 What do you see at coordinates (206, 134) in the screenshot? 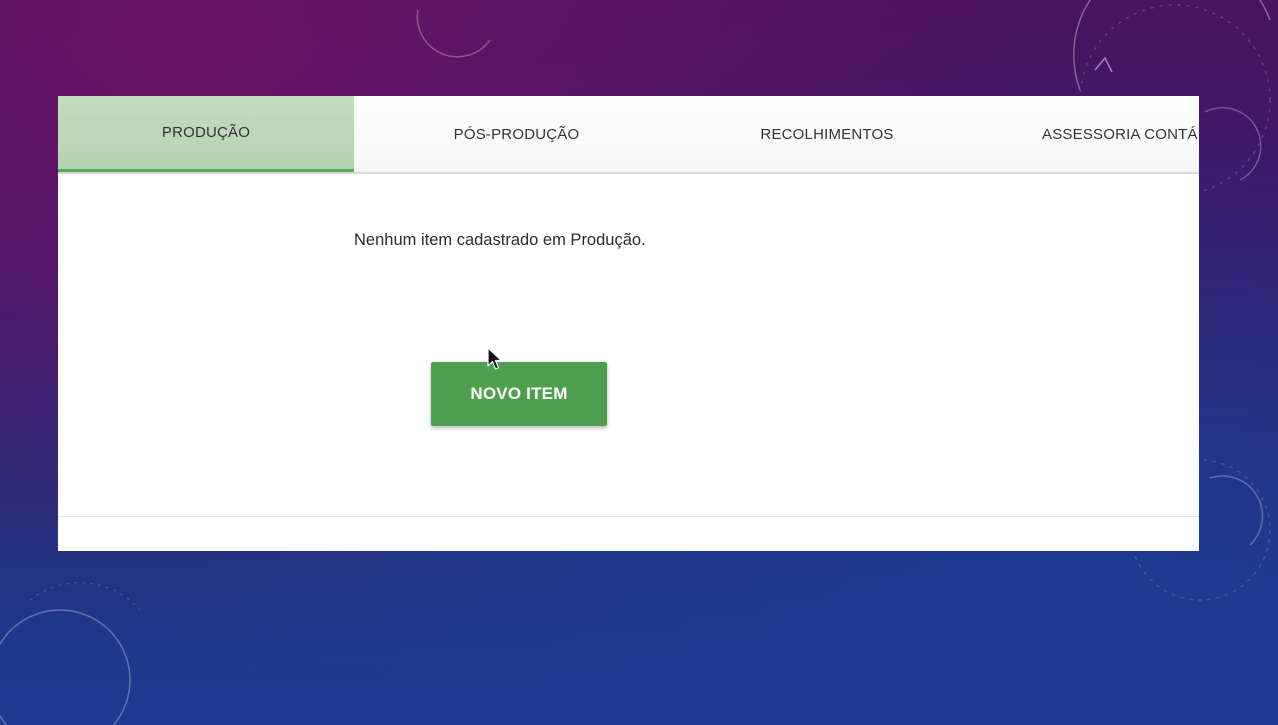
I see `tab-producao: PRODUÇÃO` at bounding box center [206, 134].